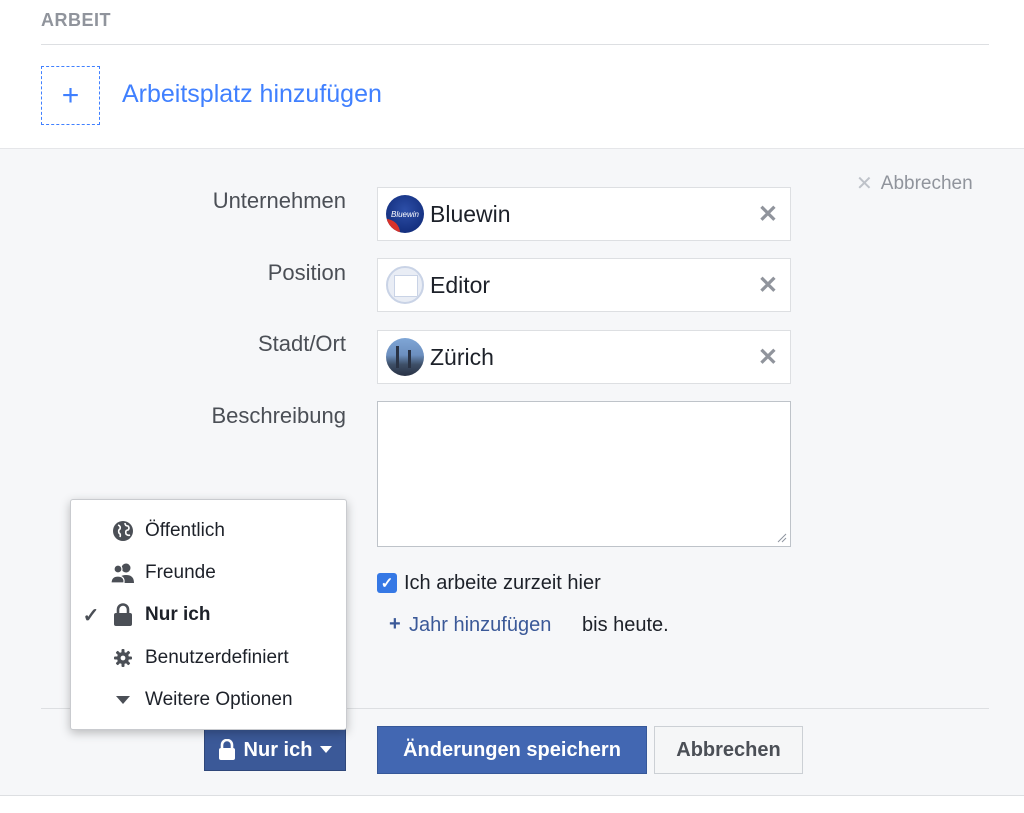 The height and width of the screenshot is (813, 1024). What do you see at coordinates (768, 357) in the screenshot?
I see `clear-city-icon: ✕` at bounding box center [768, 357].